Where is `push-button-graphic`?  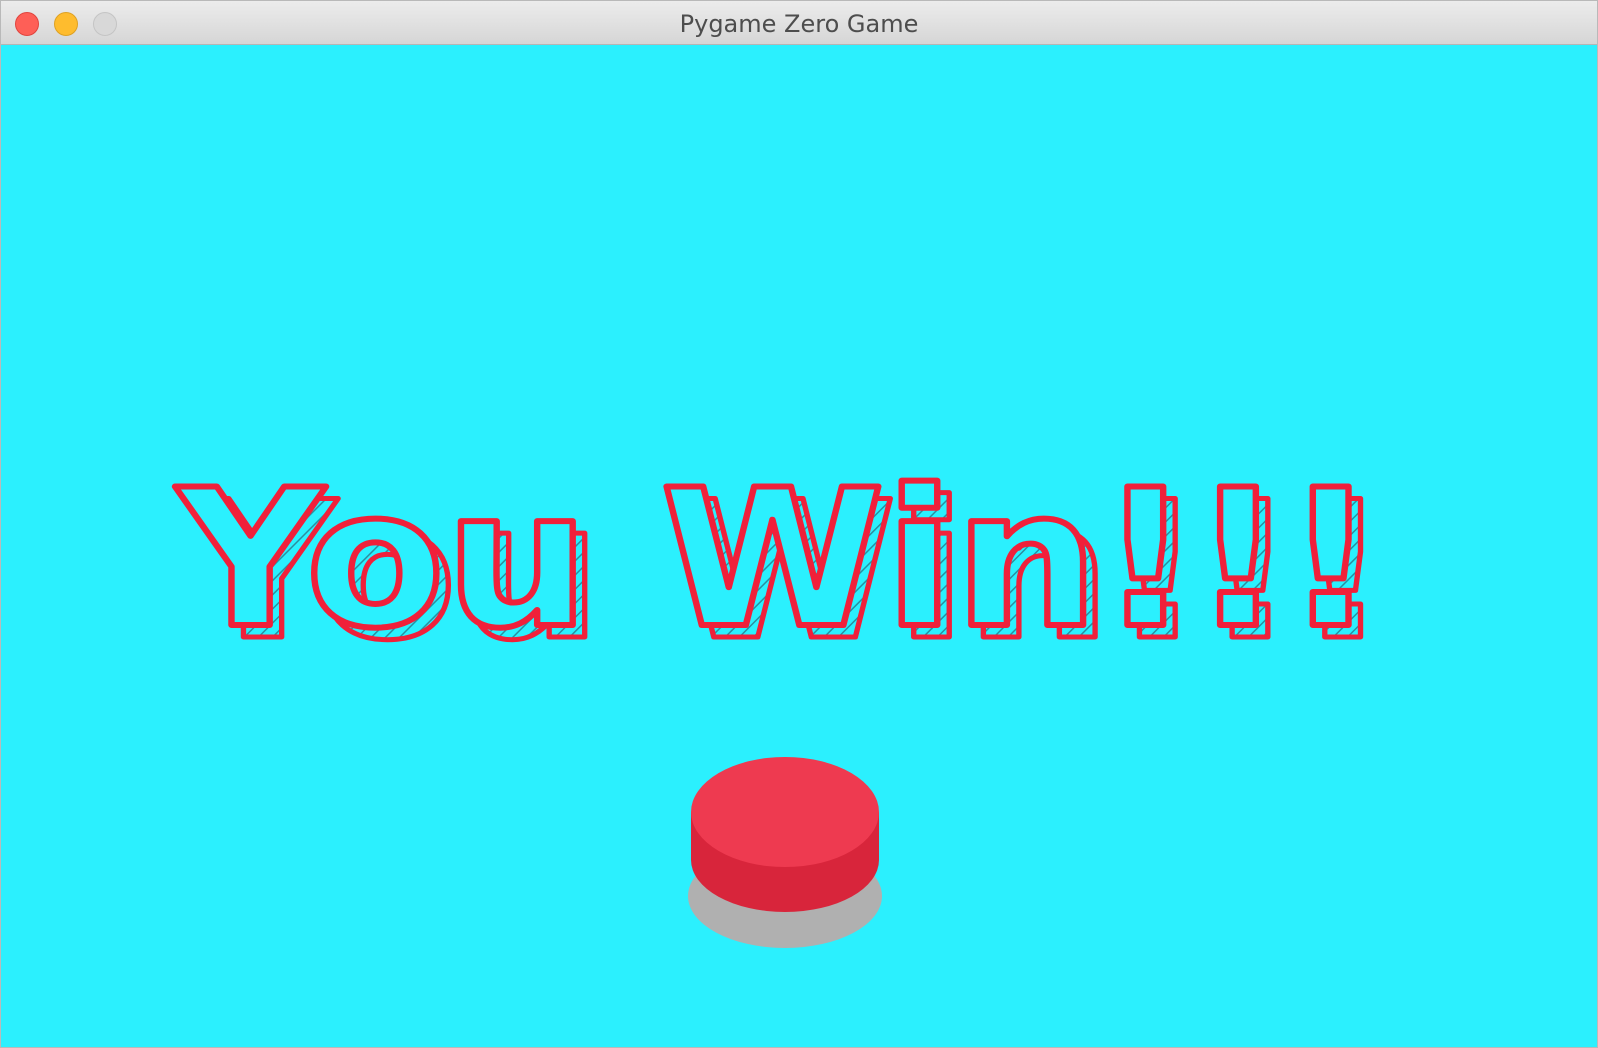
push-button-graphic is located at coordinates (785, 852).